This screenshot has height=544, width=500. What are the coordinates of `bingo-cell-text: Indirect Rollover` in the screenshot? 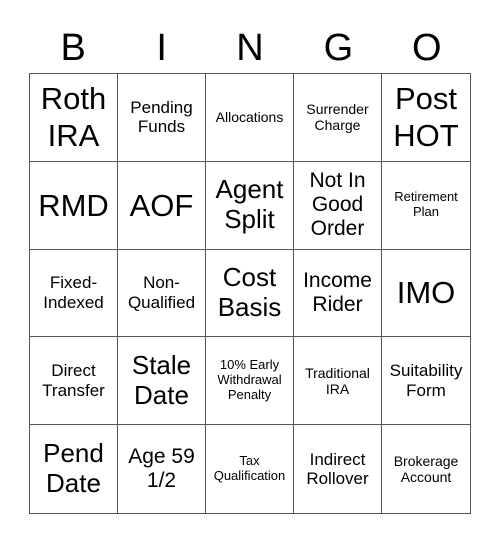 It's located at (337, 469).